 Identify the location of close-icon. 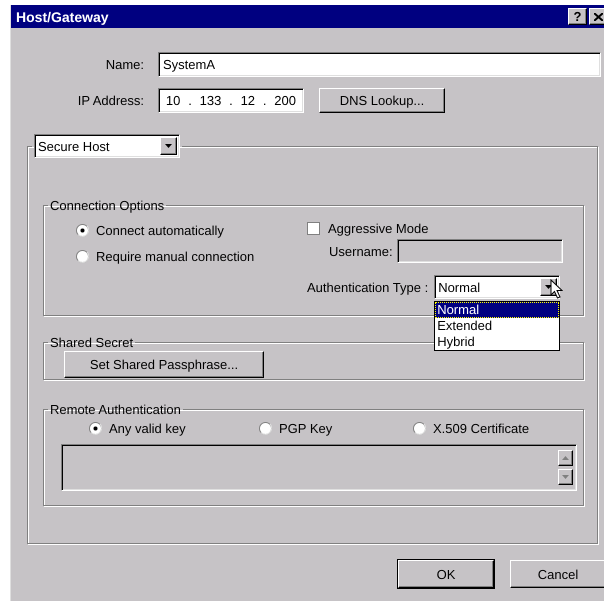
(598, 16).